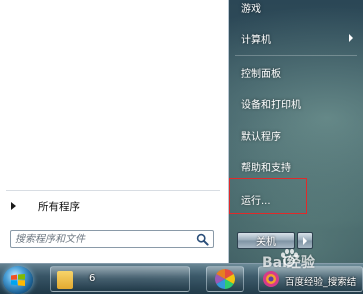 Image resolution: width=363 pixels, height=294 pixels. I want to click on menu-item-default-programs: 默认程序, so click(296, 135).